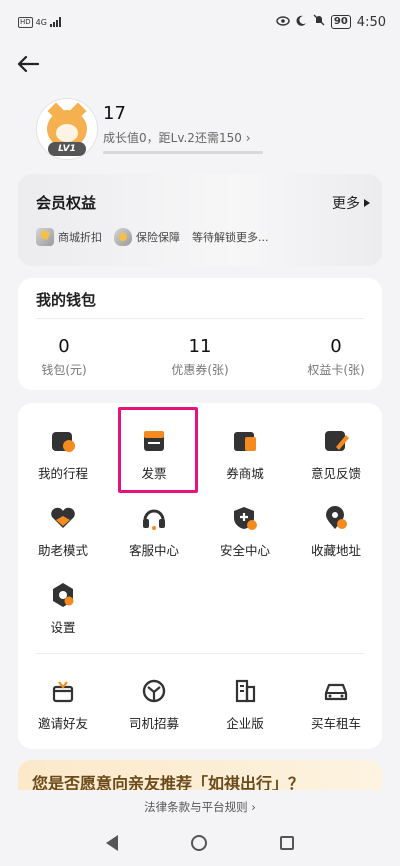  I want to click on benefit-mall-discount: 商城折扣, so click(69, 237).